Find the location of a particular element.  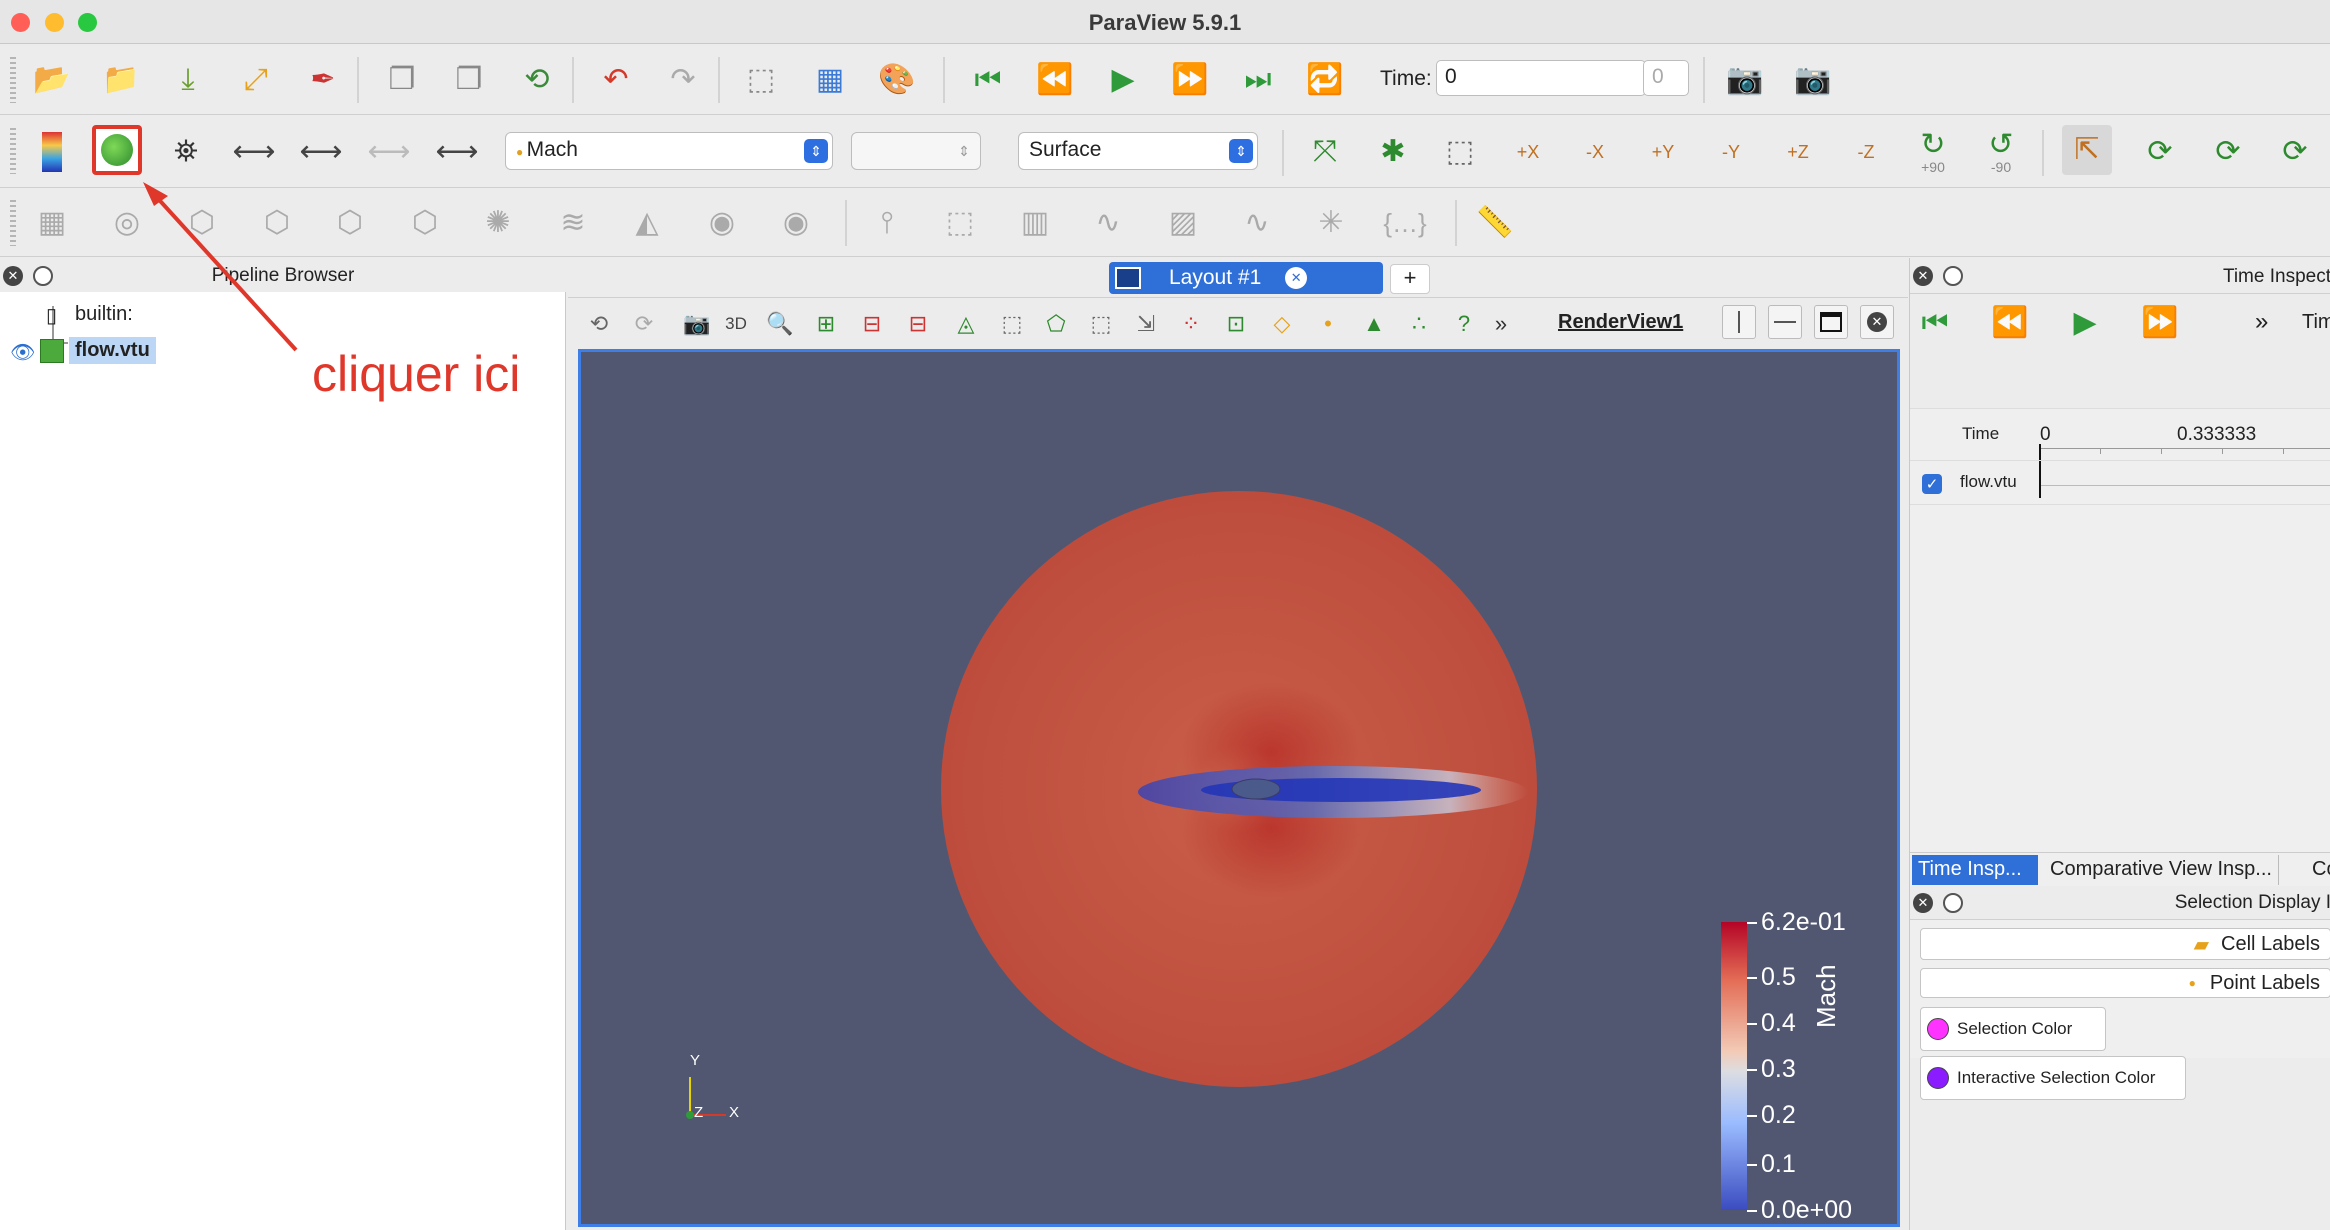

time-label-truncated: Tim is located at coordinates (2316, 322).